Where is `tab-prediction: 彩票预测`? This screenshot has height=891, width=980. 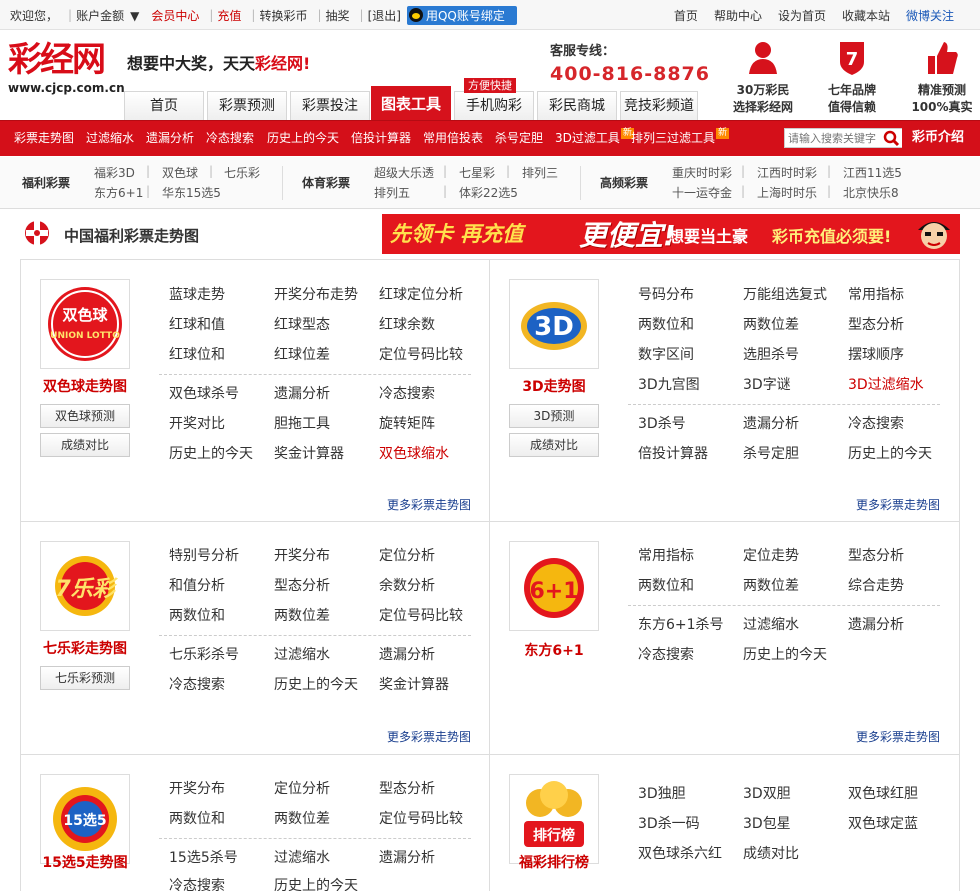
tab-prediction: 彩票预测 is located at coordinates (247, 106).